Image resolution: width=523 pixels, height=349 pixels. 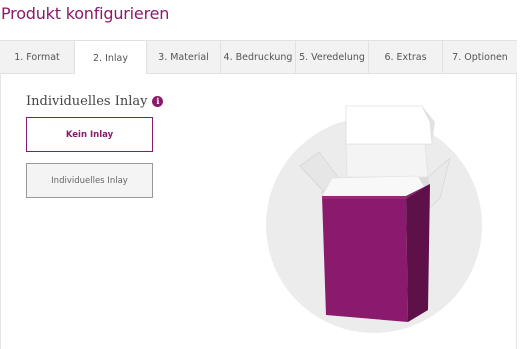 I want to click on option-custom-inlay-button: Individuelles Inlay, so click(x=89, y=180).